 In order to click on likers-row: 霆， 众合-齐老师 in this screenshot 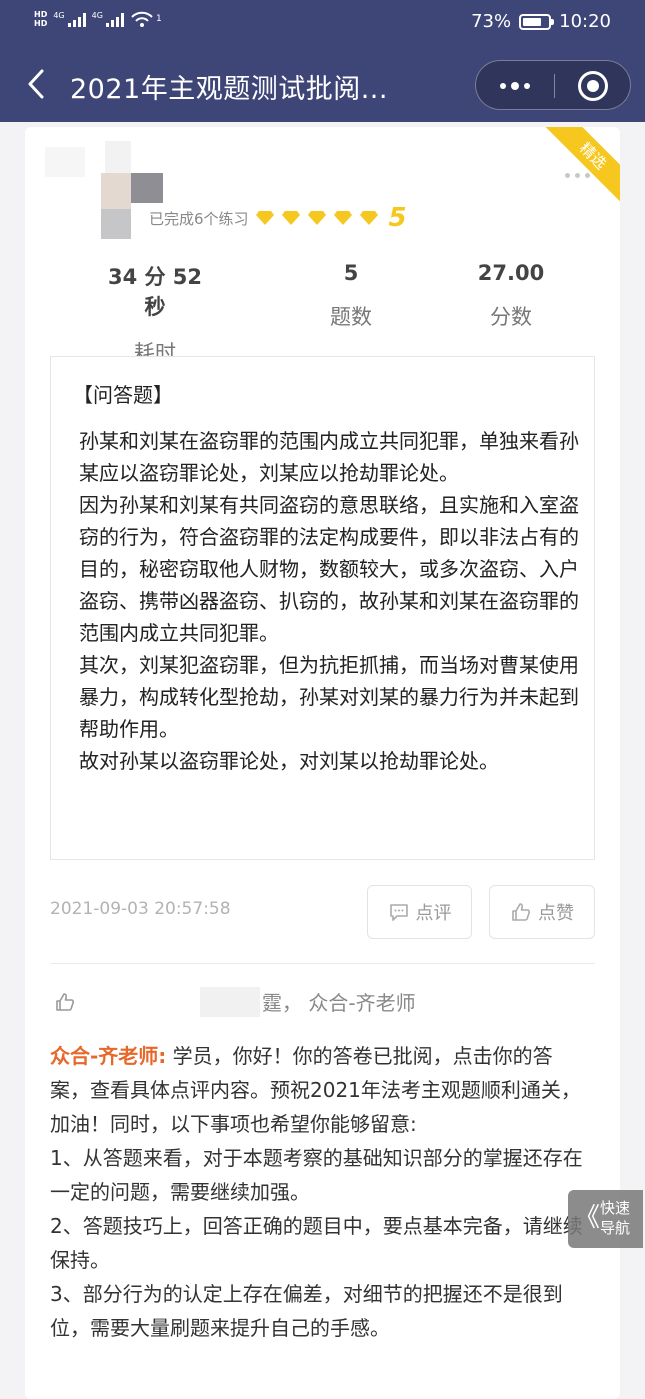, I will do `click(322, 1002)`.